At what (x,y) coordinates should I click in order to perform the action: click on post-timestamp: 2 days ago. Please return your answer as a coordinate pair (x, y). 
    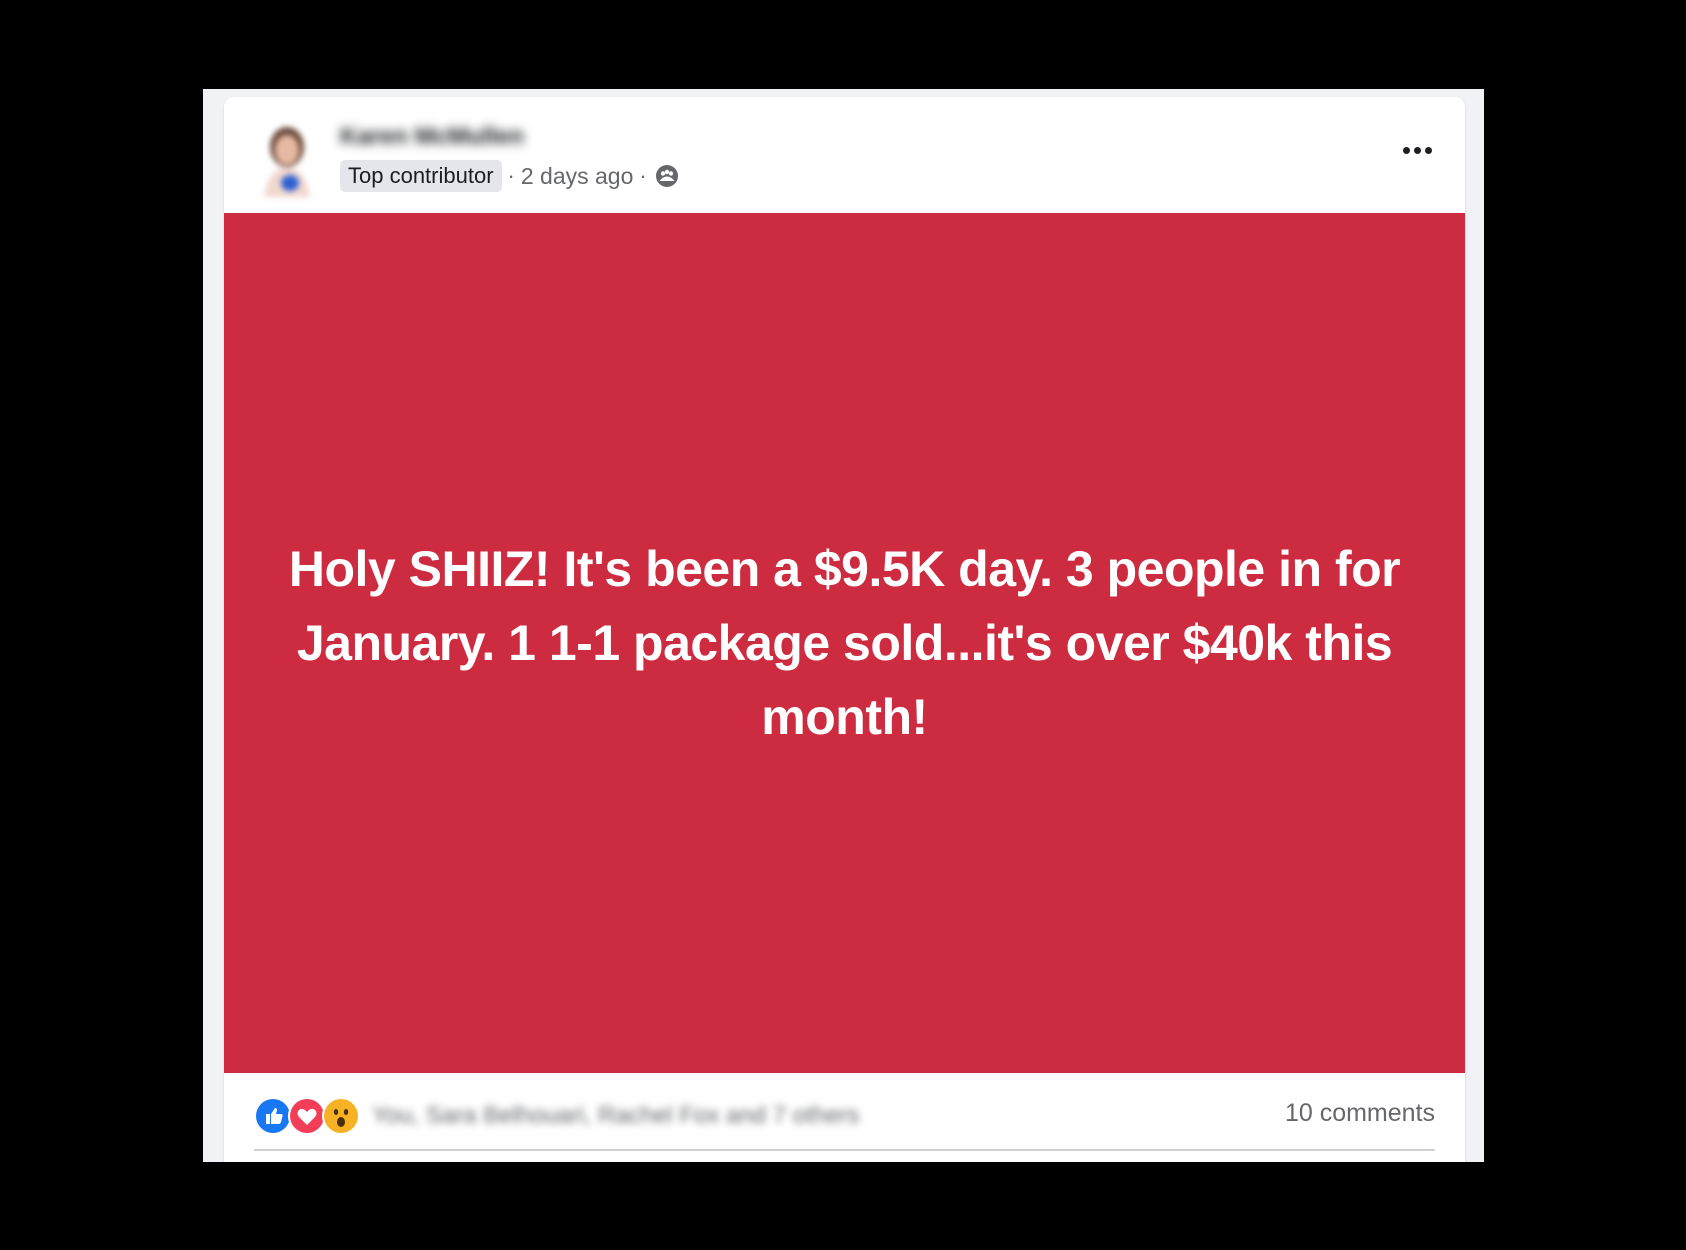
    Looking at the image, I should click on (577, 176).